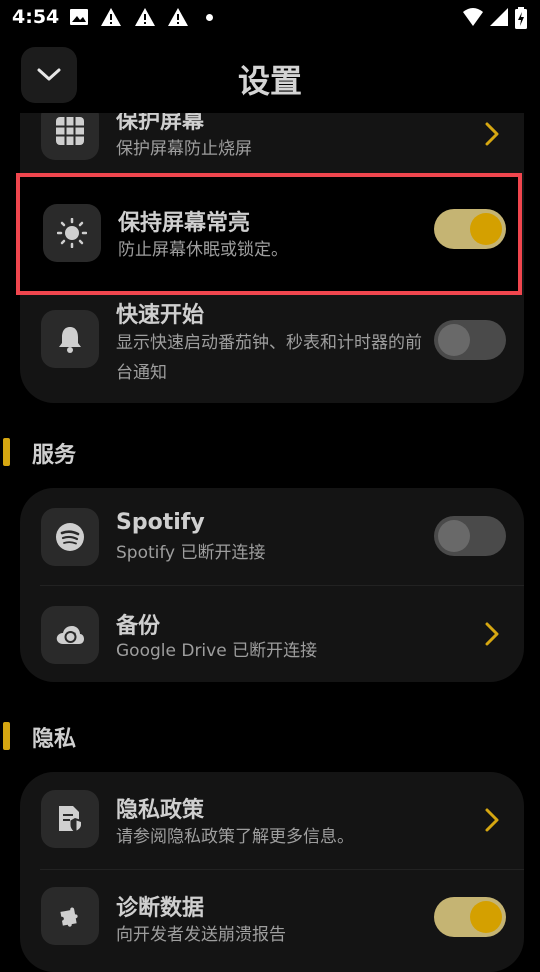 The height and width of the screenshot is (972, 540). I want to click on spotify-icon-tile, so click(70, 537).